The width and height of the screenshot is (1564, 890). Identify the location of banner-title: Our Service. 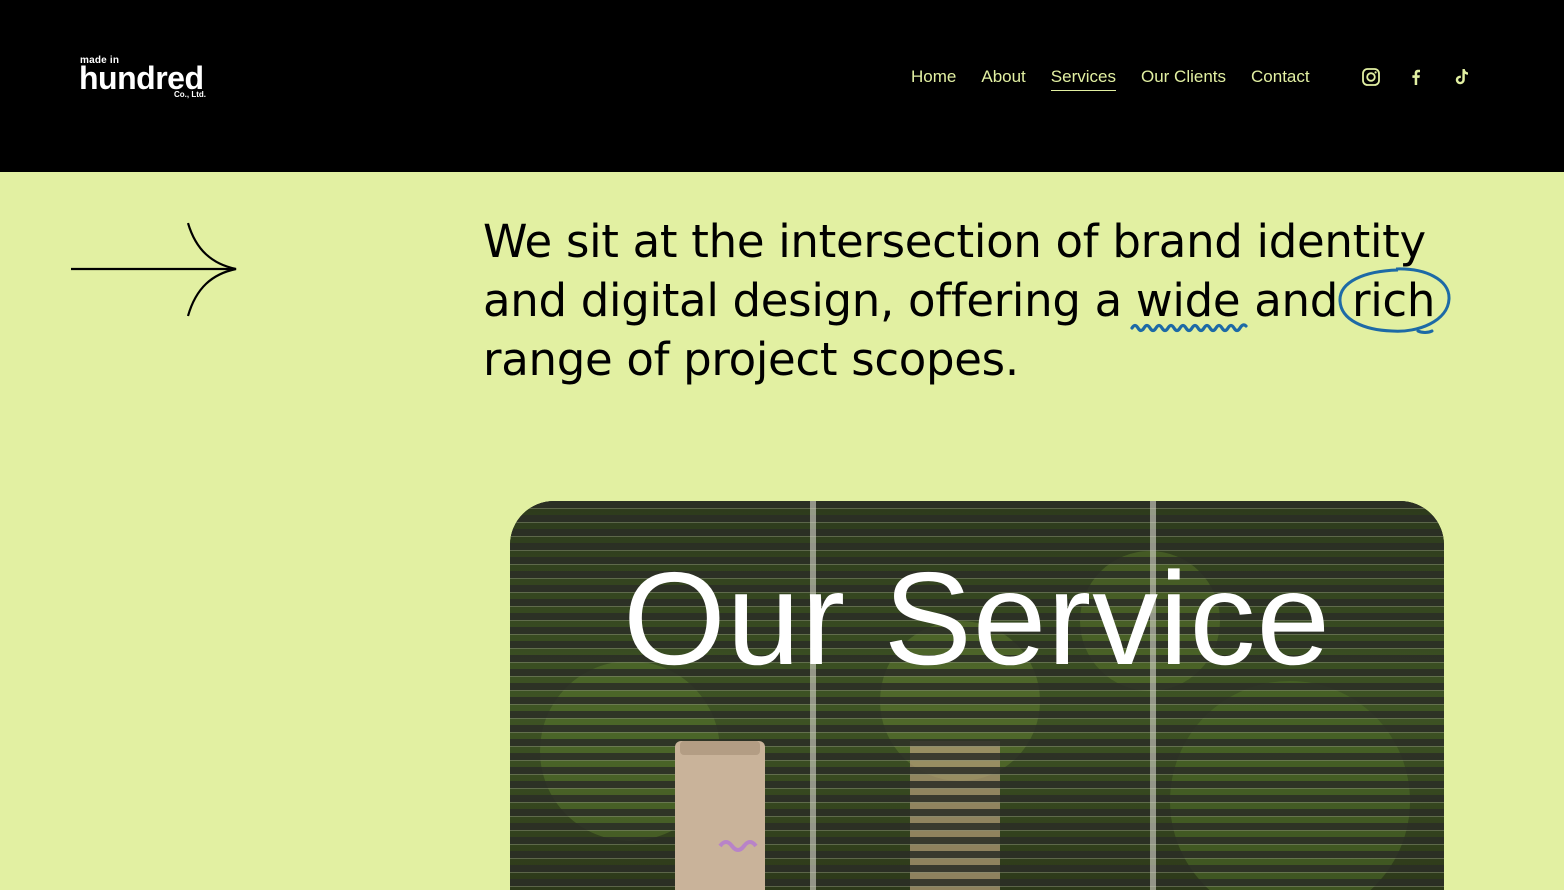
(977, 618).